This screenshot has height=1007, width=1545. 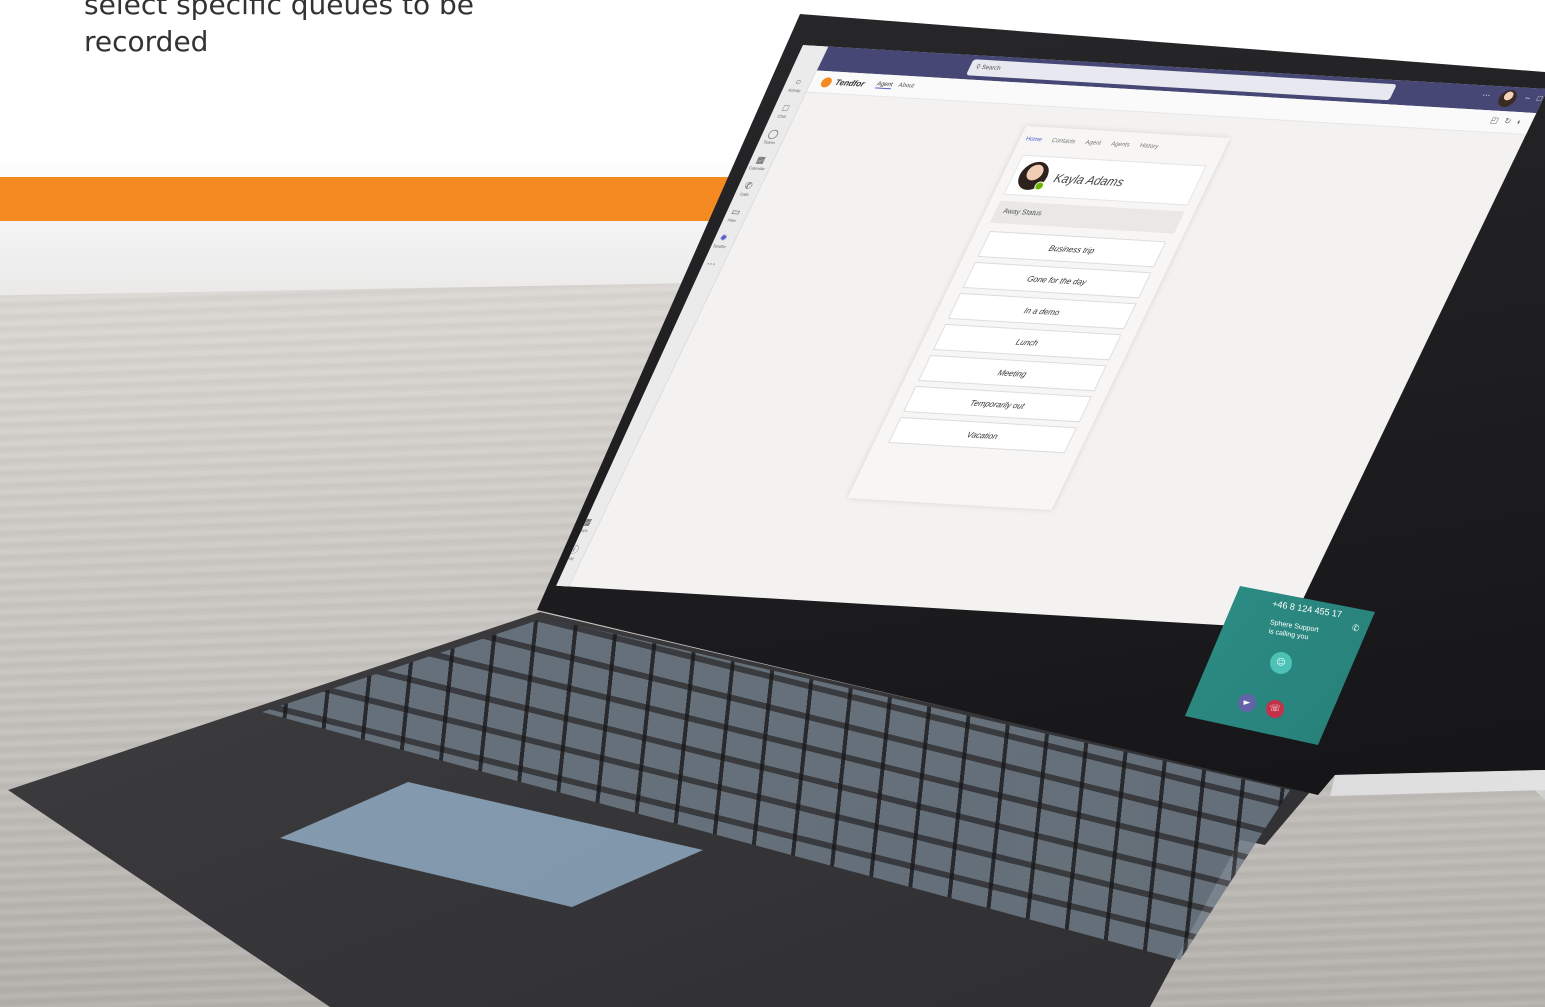 I want to click on search-placeholder: Search, so click(x=991, y=68).